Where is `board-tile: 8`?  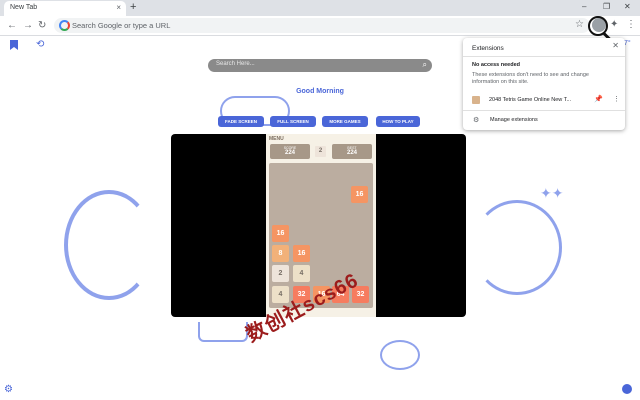
board-tile: 8 is located at coordinates (280, 253).